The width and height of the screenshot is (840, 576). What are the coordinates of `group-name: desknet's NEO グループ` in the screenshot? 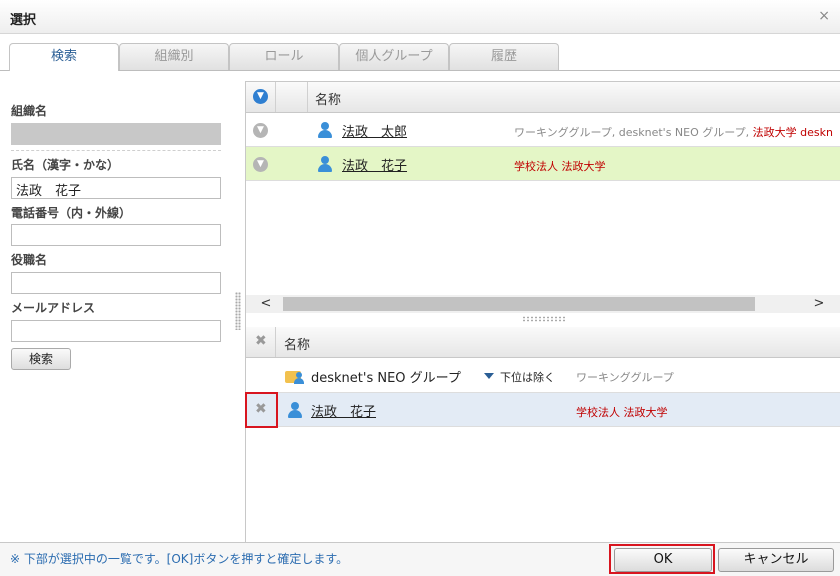 It's located at (386, 378).